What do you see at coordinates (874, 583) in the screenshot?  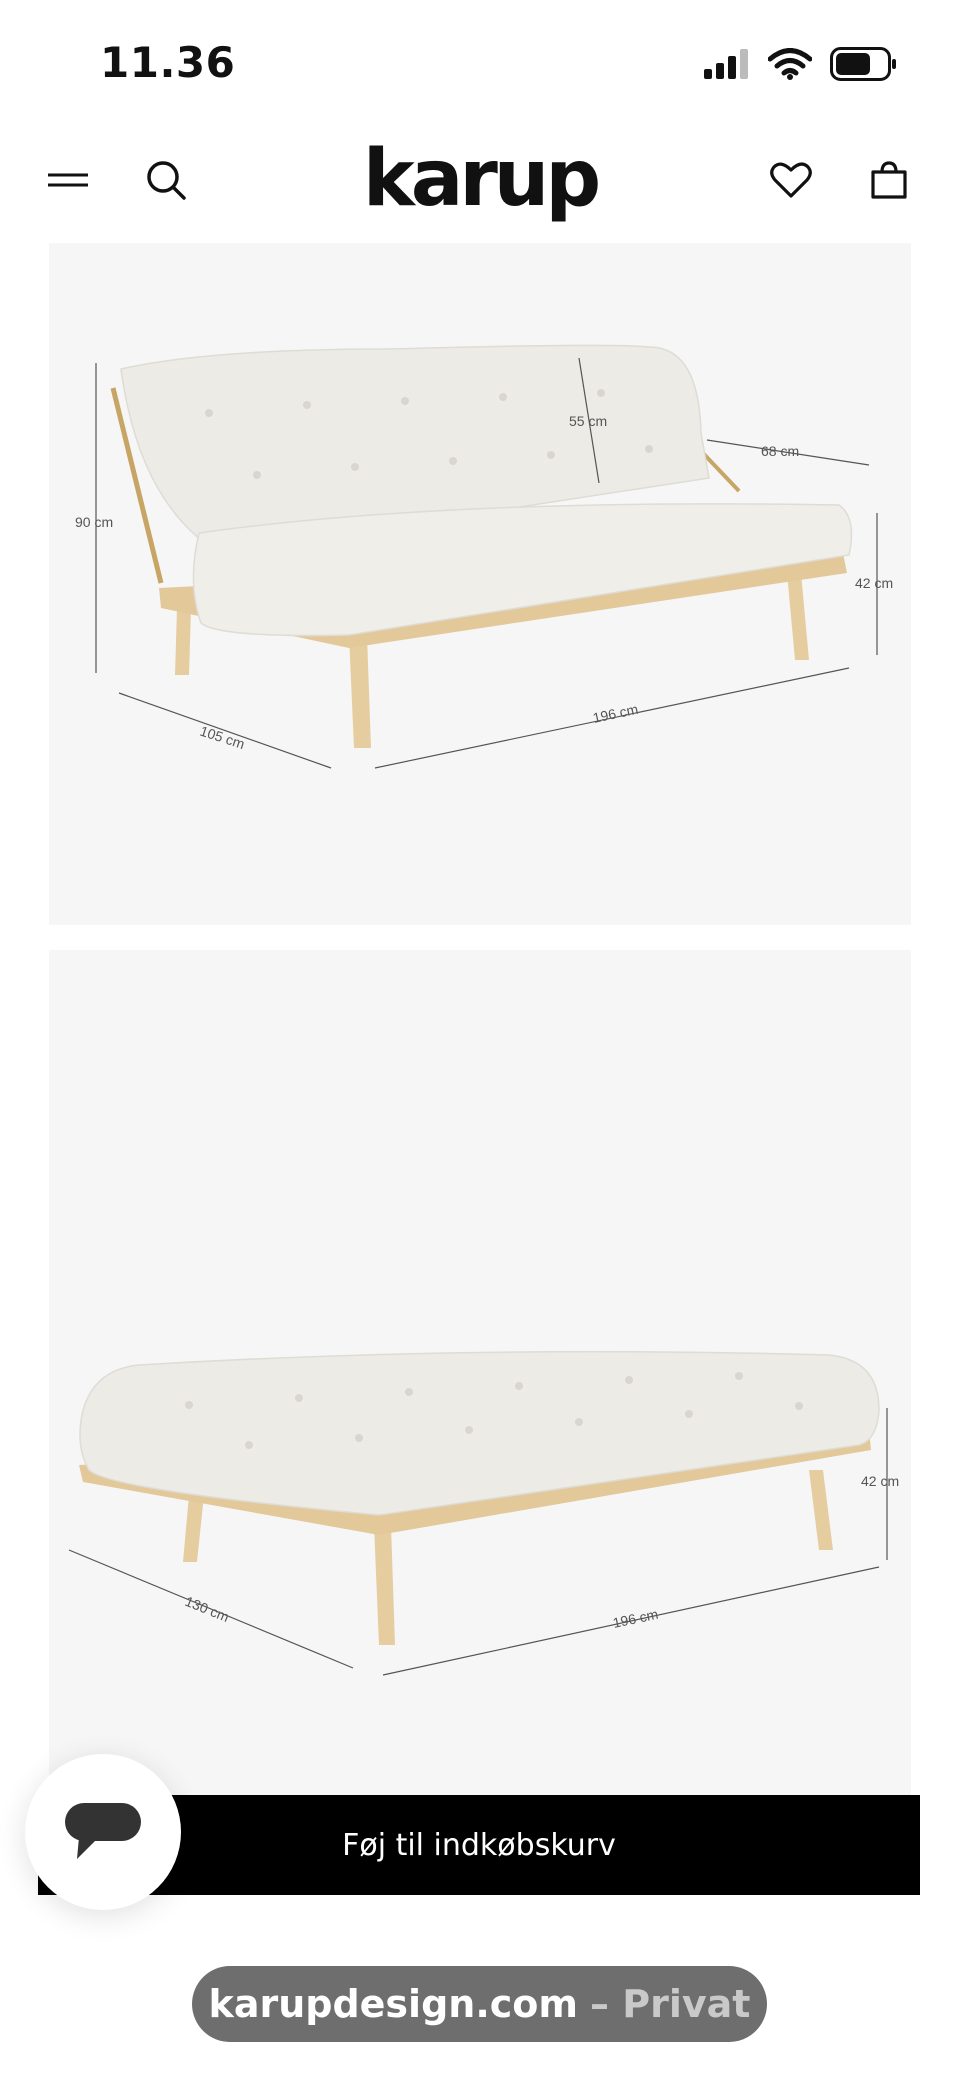 I see `dim-seat-height: 42 cm` at bounding box center [874, 583].